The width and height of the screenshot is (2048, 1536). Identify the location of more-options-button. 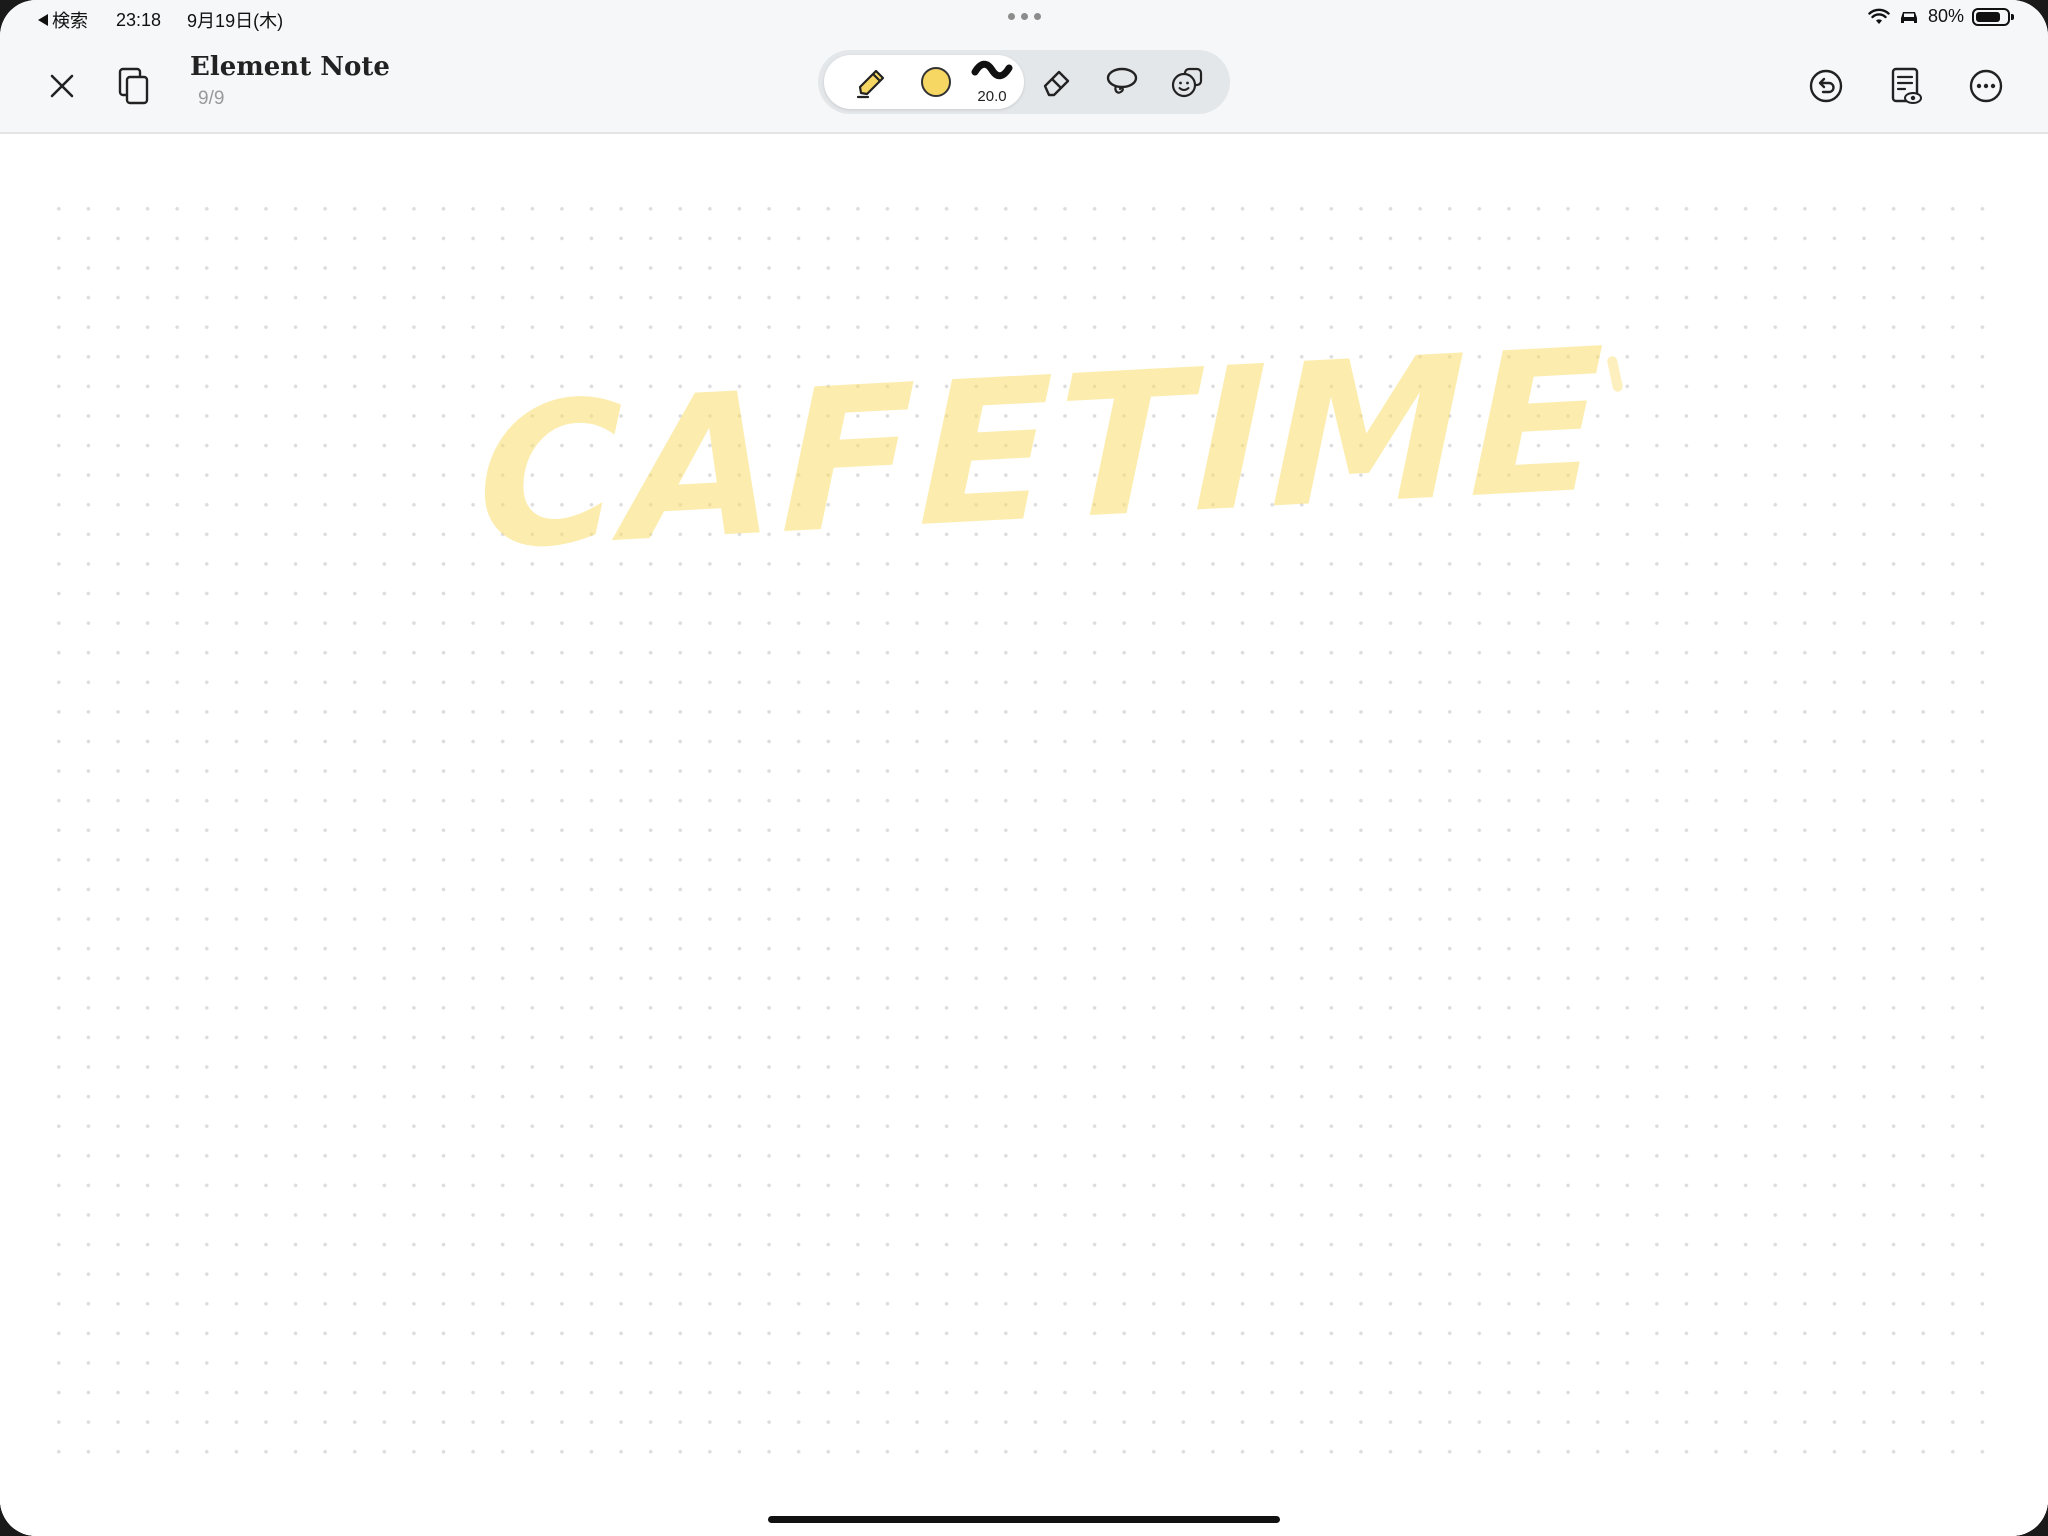
(1986, 86).